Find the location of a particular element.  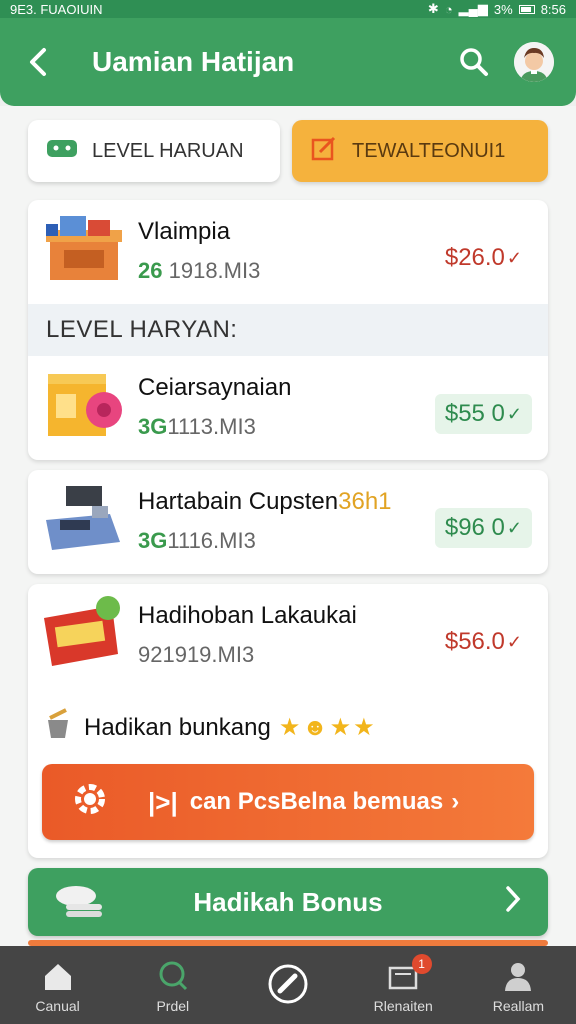

item-name: Hadihoban Lakaukai is located at coordinates (247, 615).